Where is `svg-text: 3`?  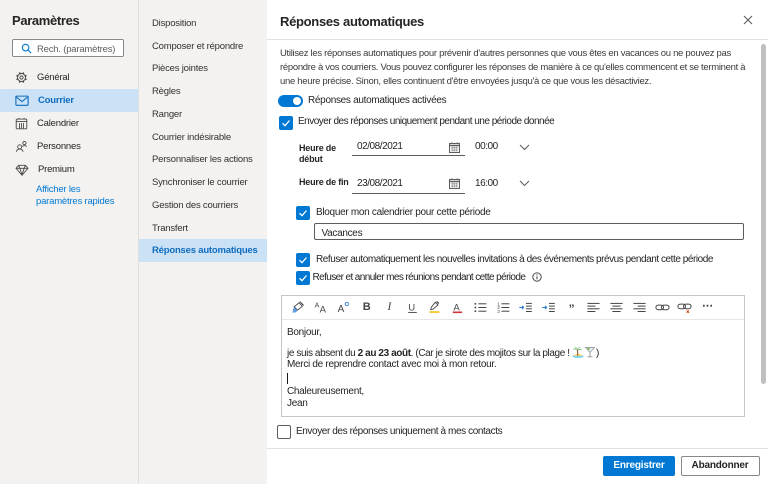 svg-text: 3 is located at coordinates (498, 311).